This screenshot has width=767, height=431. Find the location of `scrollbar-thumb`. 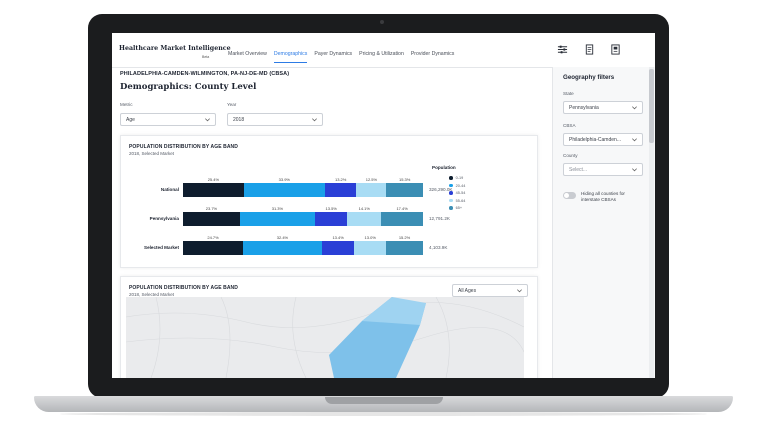

scrollbar-thumb is located at coordinates (651, 106).